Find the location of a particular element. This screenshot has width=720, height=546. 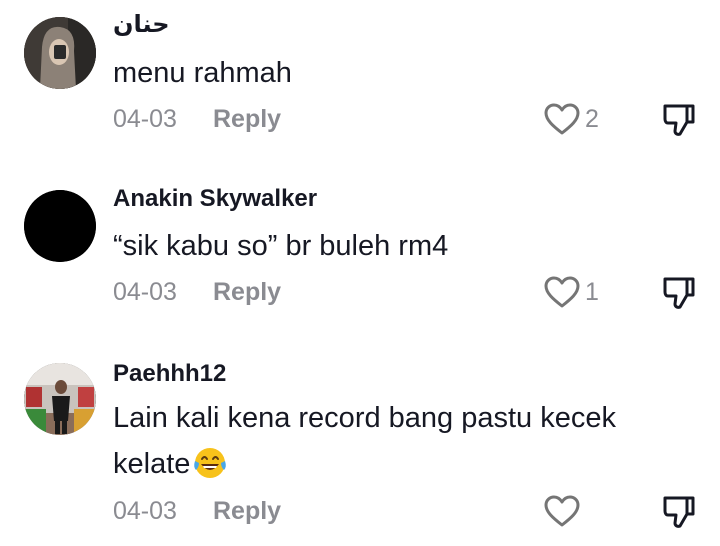

comment-text: menu rahmah is located at coordinates (202, 73).